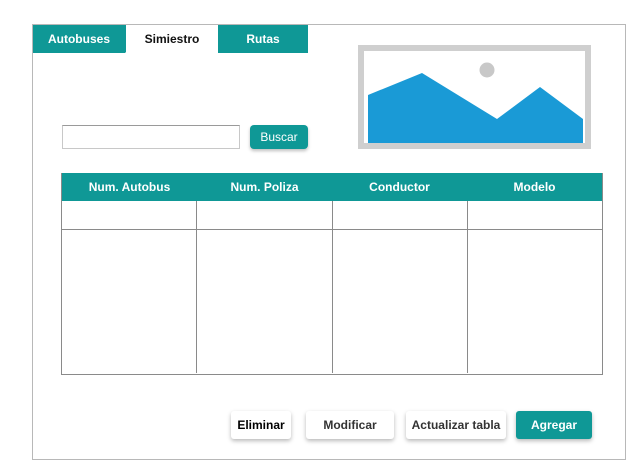 This screenshot has width=632, height=461. I want to click on image-placeholder-icon, so click(474, 97).